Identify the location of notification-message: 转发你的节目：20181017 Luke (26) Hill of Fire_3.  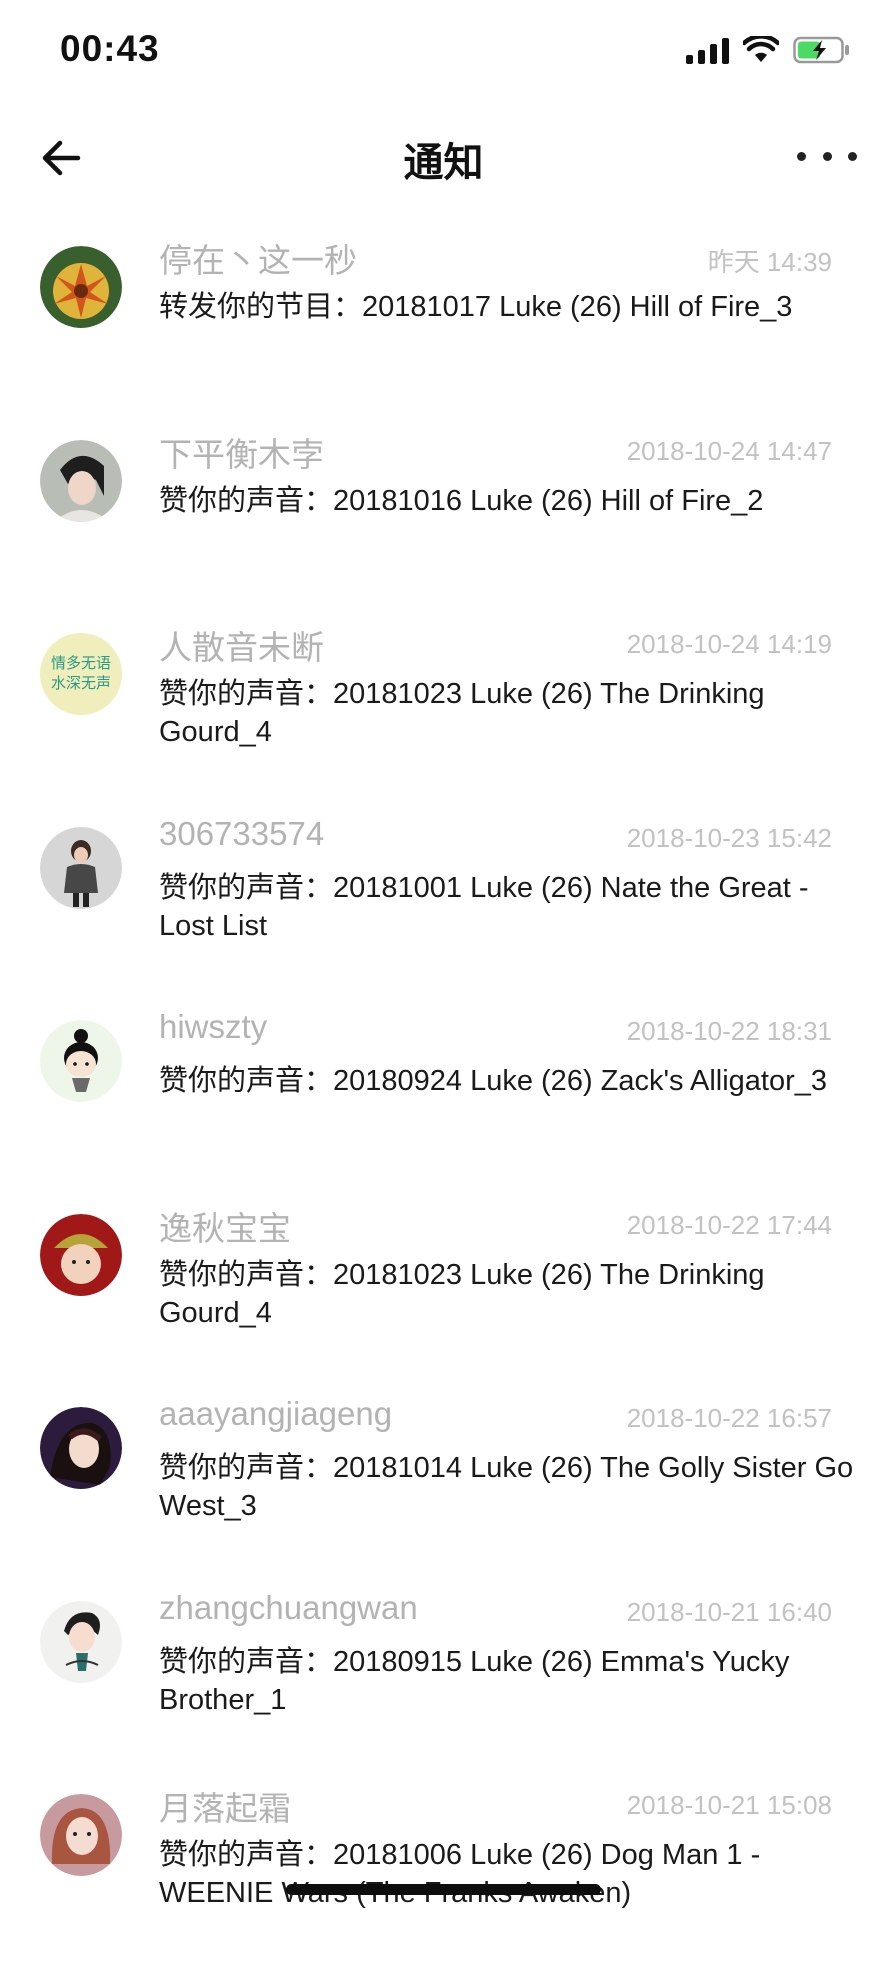
(476, 307).